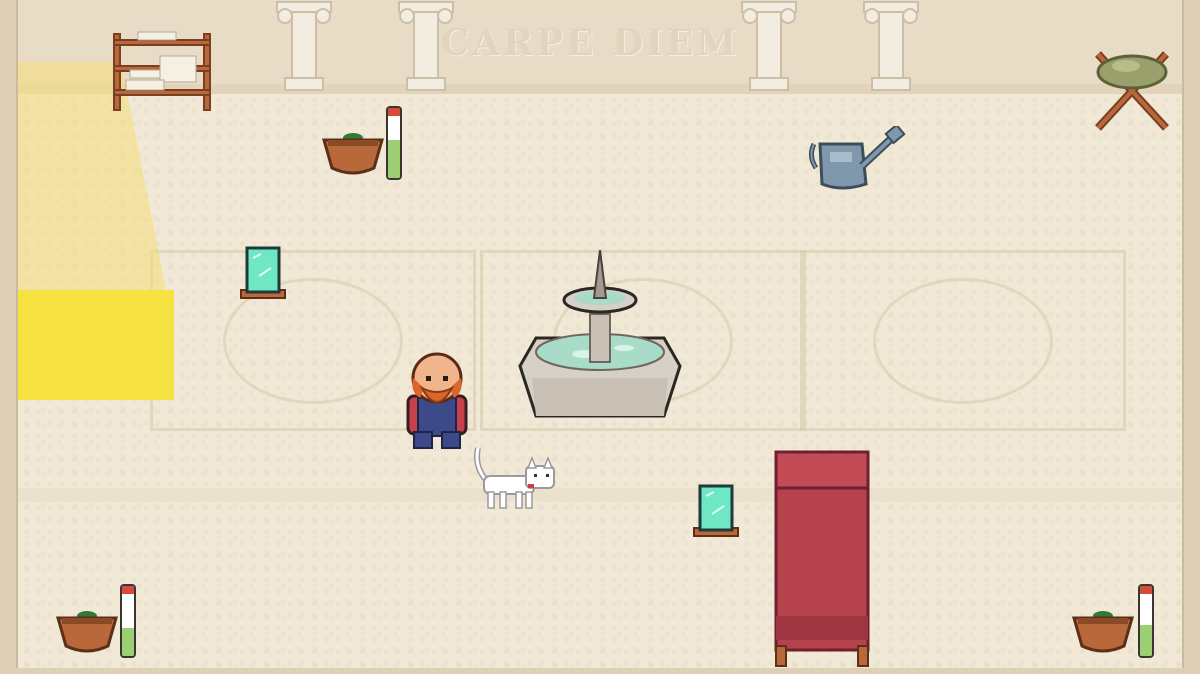 This screenshot has height=674, width=1200. I want to click on sunlight-patch, so click(95, 345).